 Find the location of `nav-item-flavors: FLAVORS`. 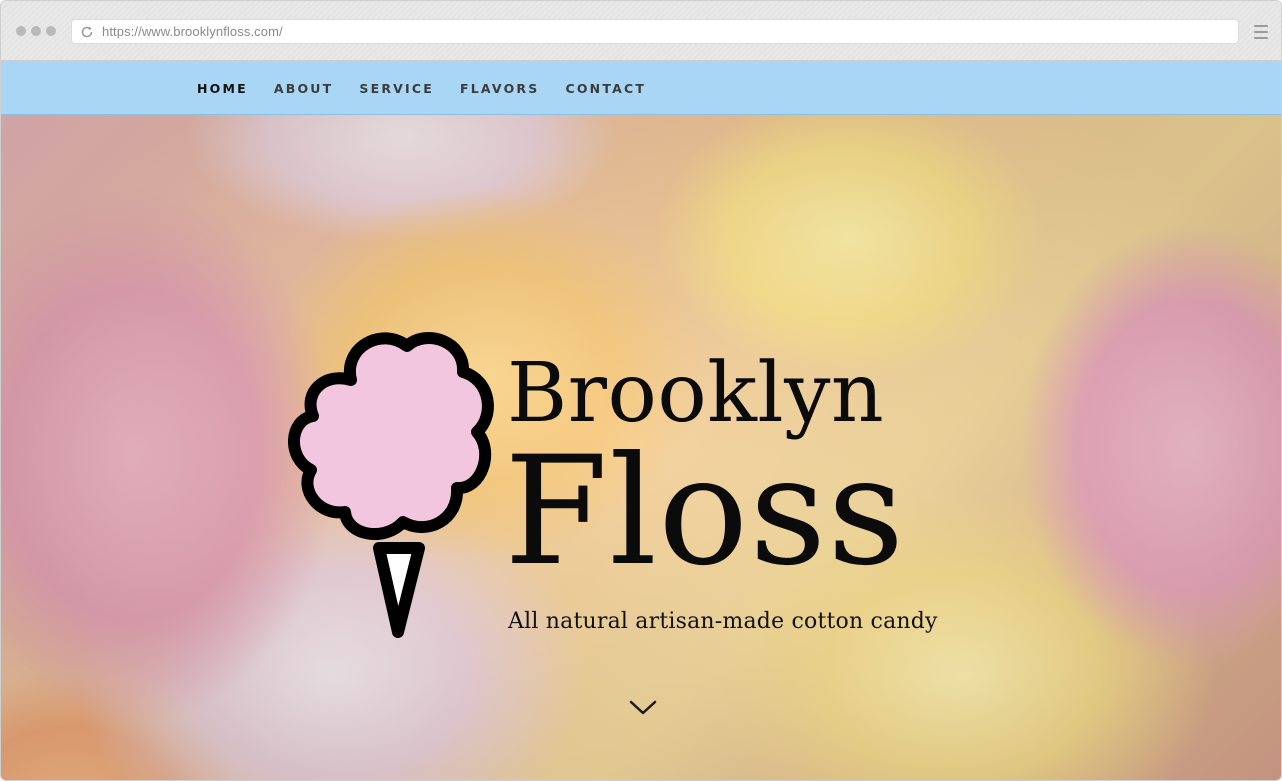

nav-item-flavors: FLAVORS is located at coordinates (499, 88).